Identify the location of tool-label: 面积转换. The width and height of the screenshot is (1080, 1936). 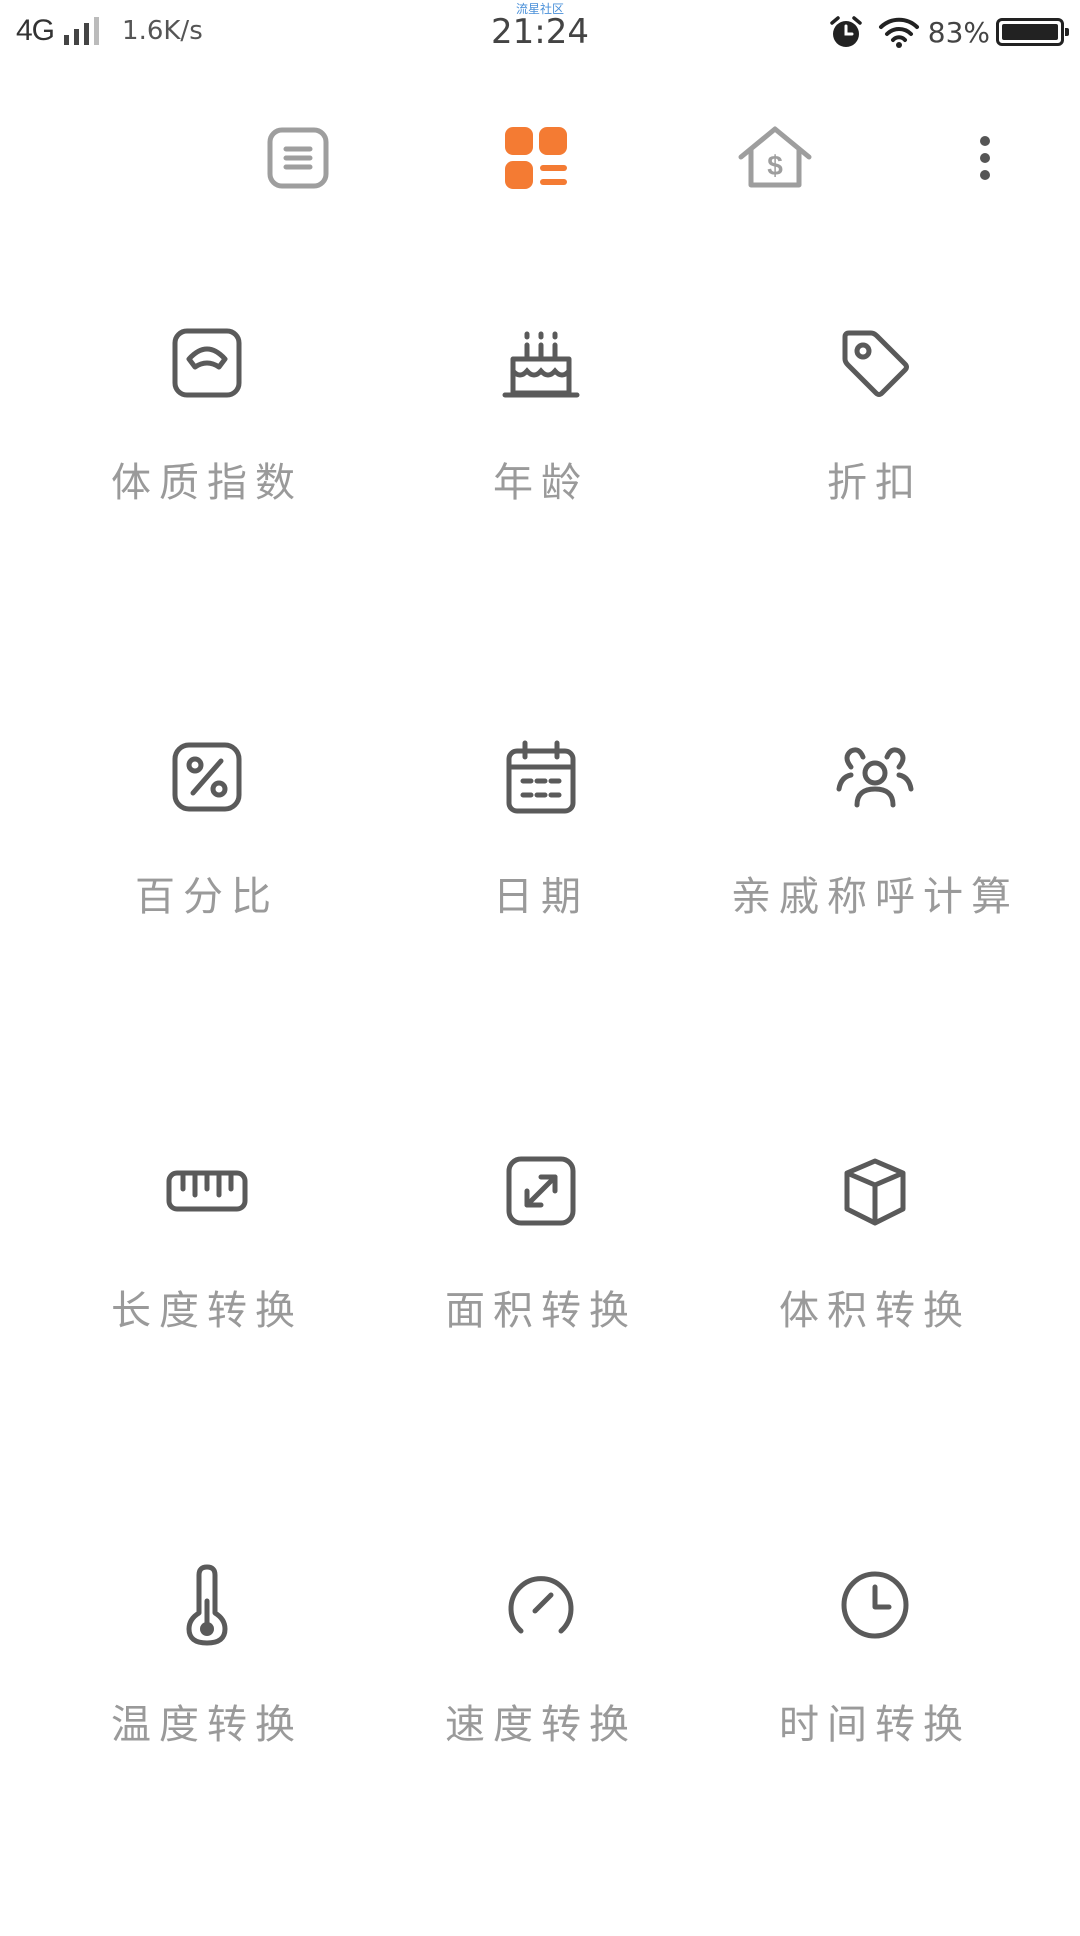
(541, 1311).